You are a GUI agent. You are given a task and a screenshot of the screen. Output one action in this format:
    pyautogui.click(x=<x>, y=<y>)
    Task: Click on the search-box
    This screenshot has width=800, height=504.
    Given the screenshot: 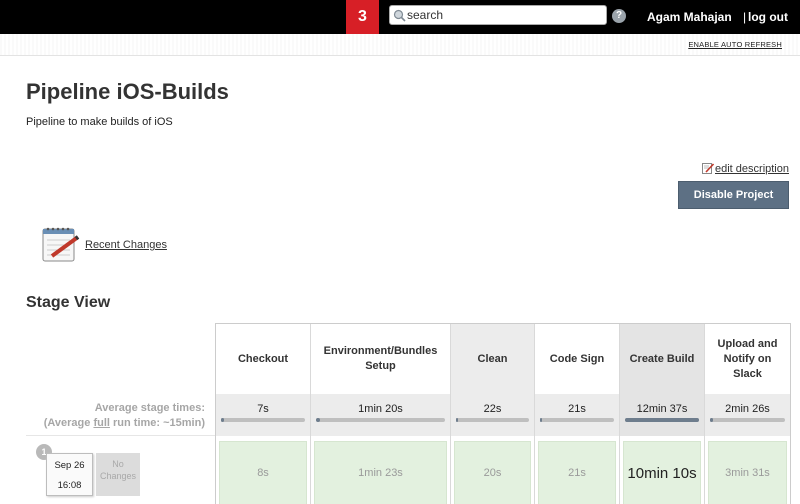 What is the action you would take?
    pyautogui.click(x=498, y=15)
    